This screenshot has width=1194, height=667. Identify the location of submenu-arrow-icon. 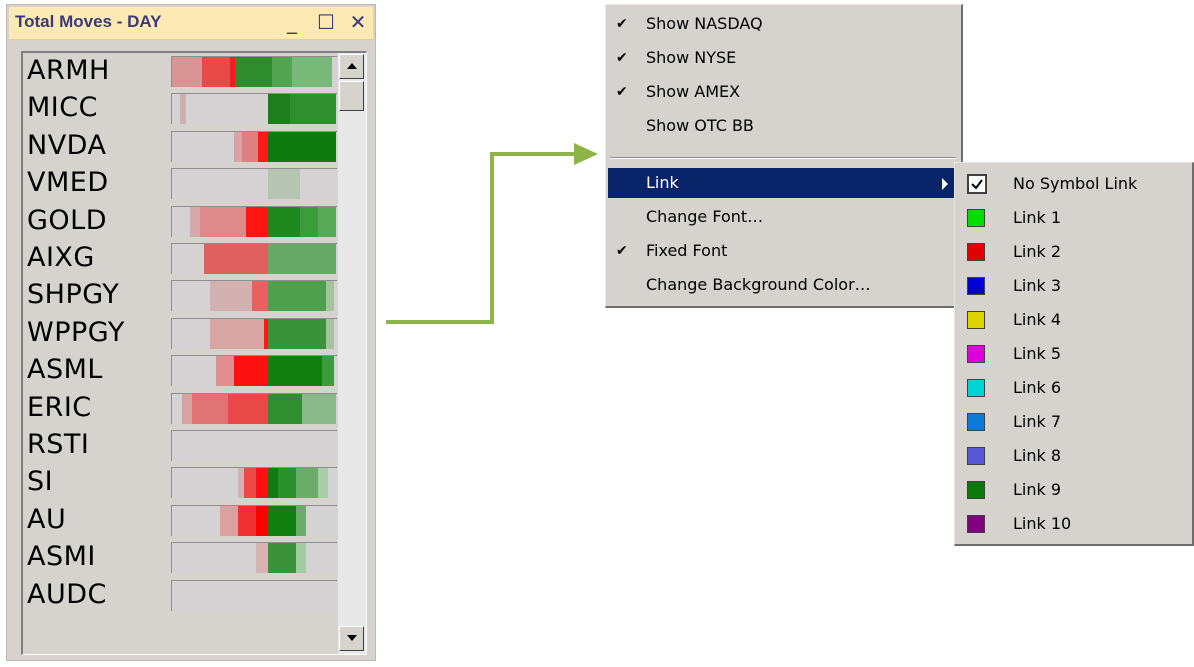
(945, 184).